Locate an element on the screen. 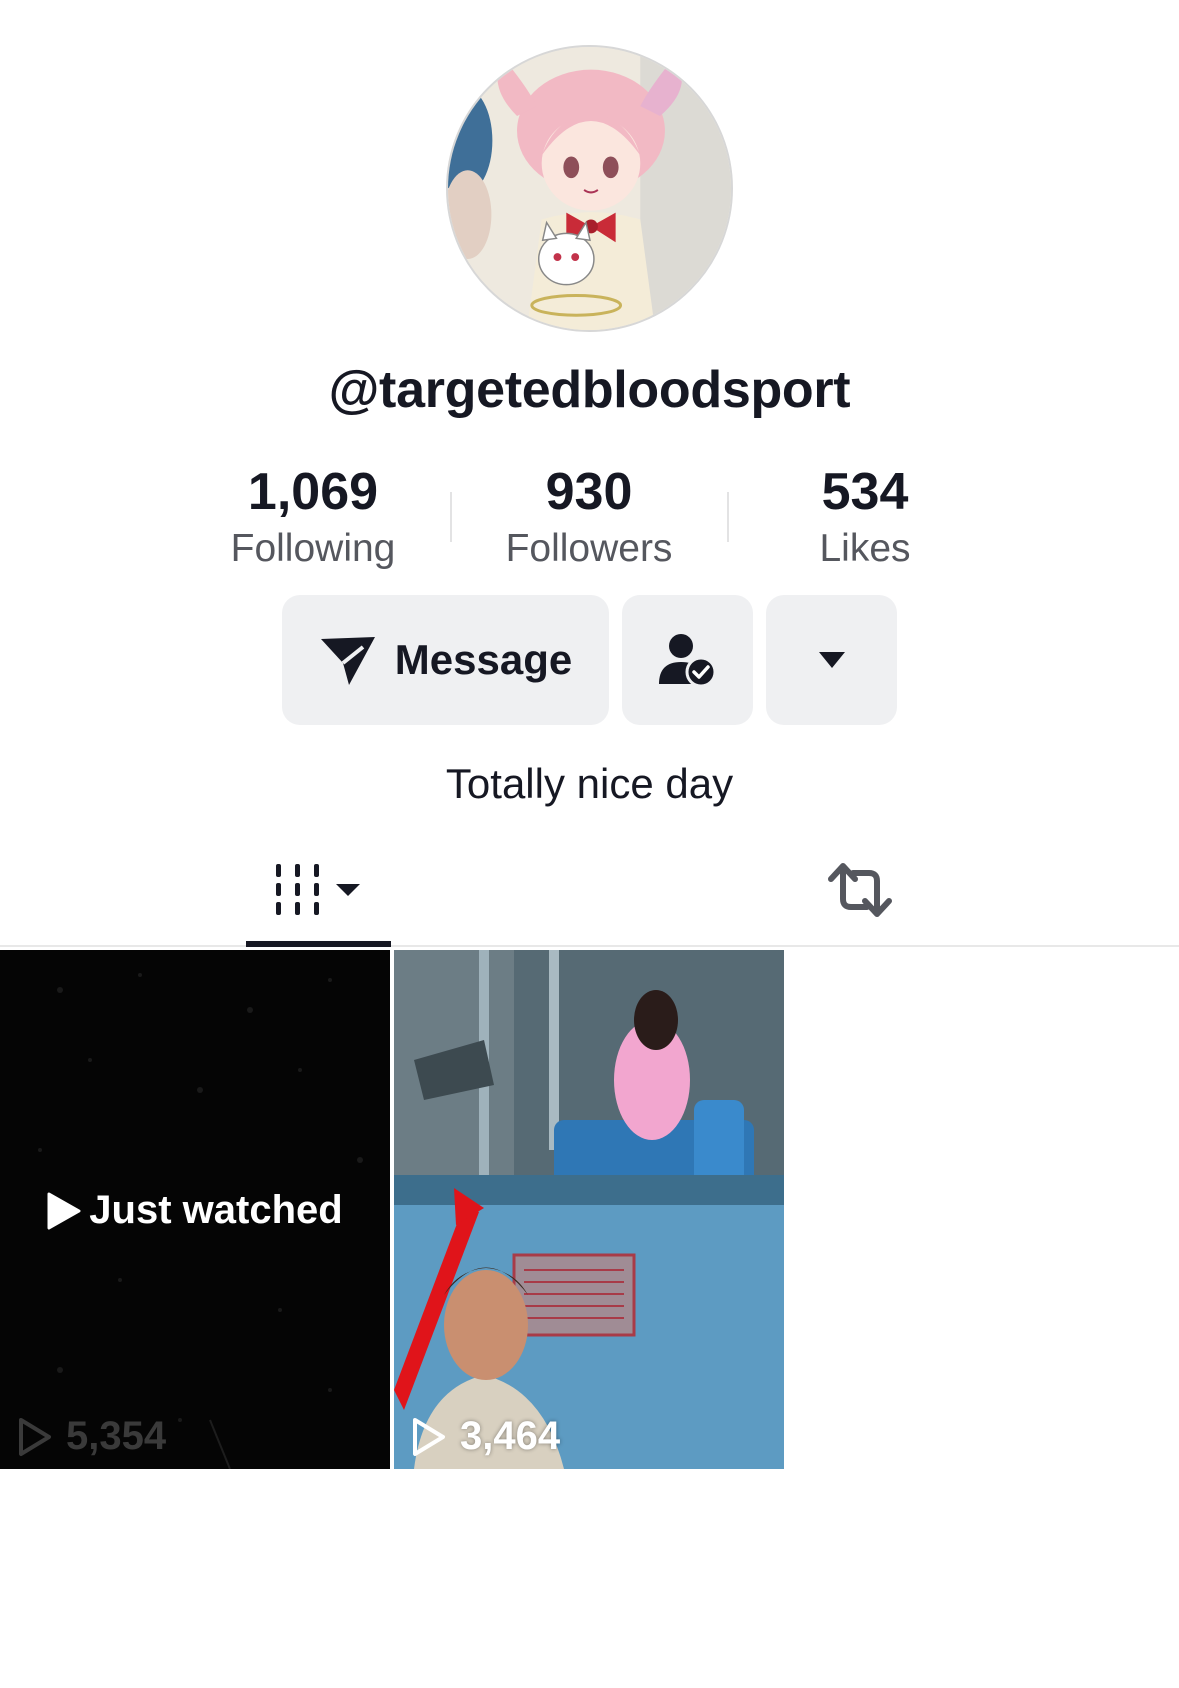 The width and height of the screenshot is (1179, 1688). video-thumbnail: Just watched 5,354 is located at coordinates (195, 1209).